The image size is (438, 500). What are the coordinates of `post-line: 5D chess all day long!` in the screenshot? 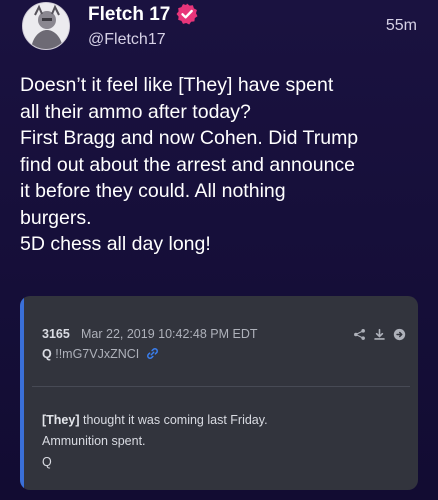 It's located at (115, 244).